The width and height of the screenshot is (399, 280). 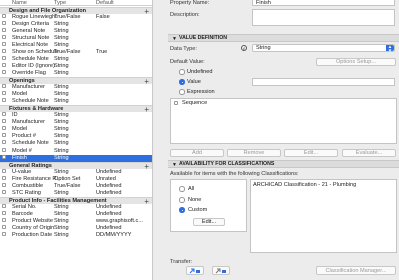 I want to click on transfer-label: Transfer:, so click(x=181, y=262).